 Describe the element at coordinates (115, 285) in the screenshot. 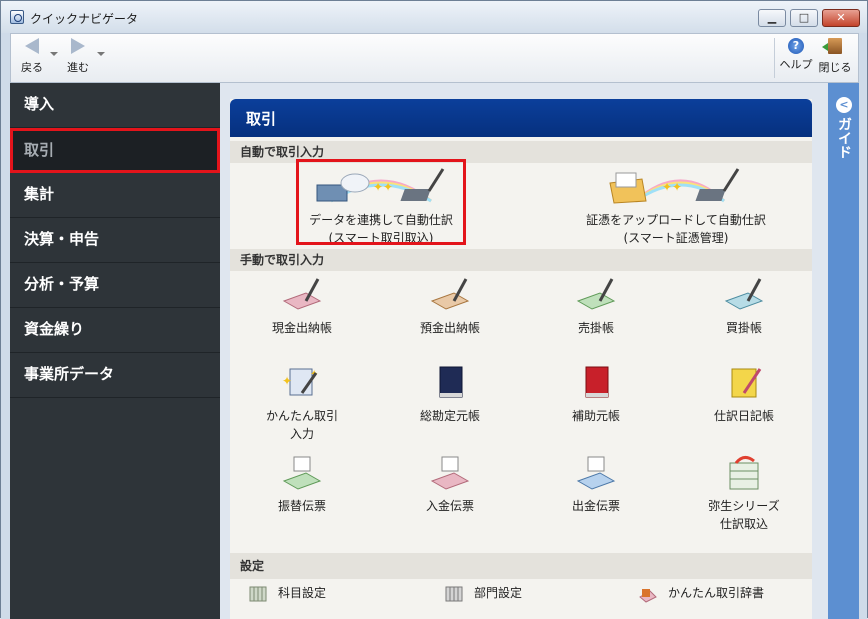

I see `sidebar-item-analysis: 分析・予算` at that location.